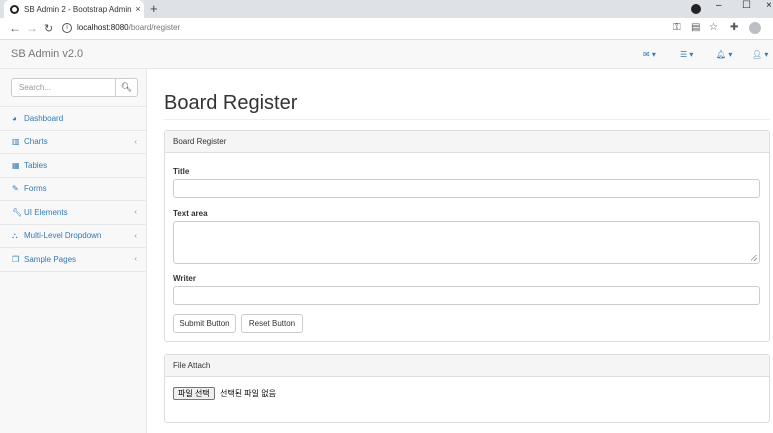 This screenshot has width=773, height=433. Describe the element at coordinates (386, 9) in the screenshot. I see `browser-tab-bar: SB Admin 2 - Bootstrap Admin × + – ☐ ×` at that location.